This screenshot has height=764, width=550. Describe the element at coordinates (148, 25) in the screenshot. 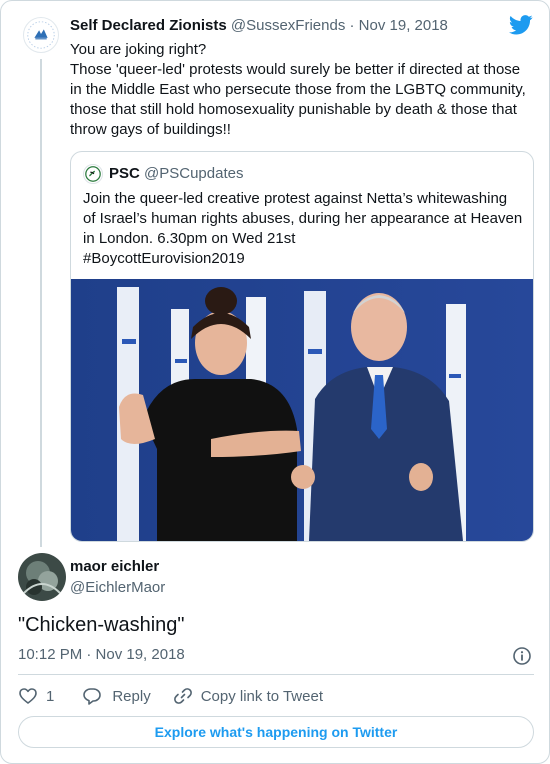

I see `parent-author-name: Self Declared Zionists` at that location.